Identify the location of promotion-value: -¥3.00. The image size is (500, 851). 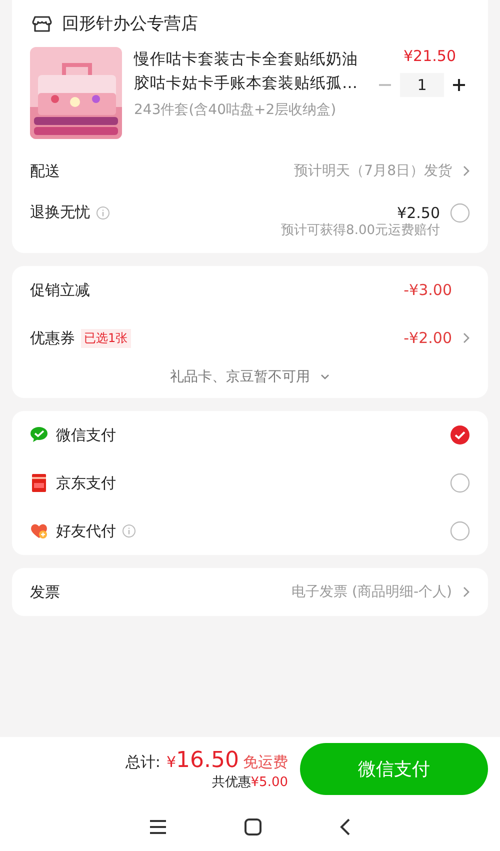
(428, 290).